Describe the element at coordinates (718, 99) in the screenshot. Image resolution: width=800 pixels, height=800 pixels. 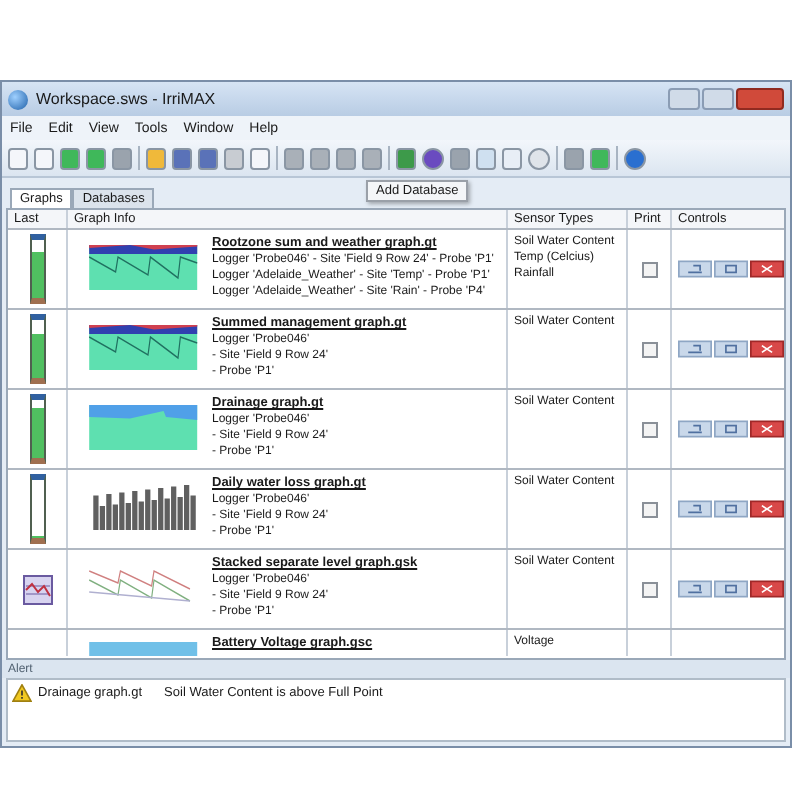
I see `maximize-button` at that location.